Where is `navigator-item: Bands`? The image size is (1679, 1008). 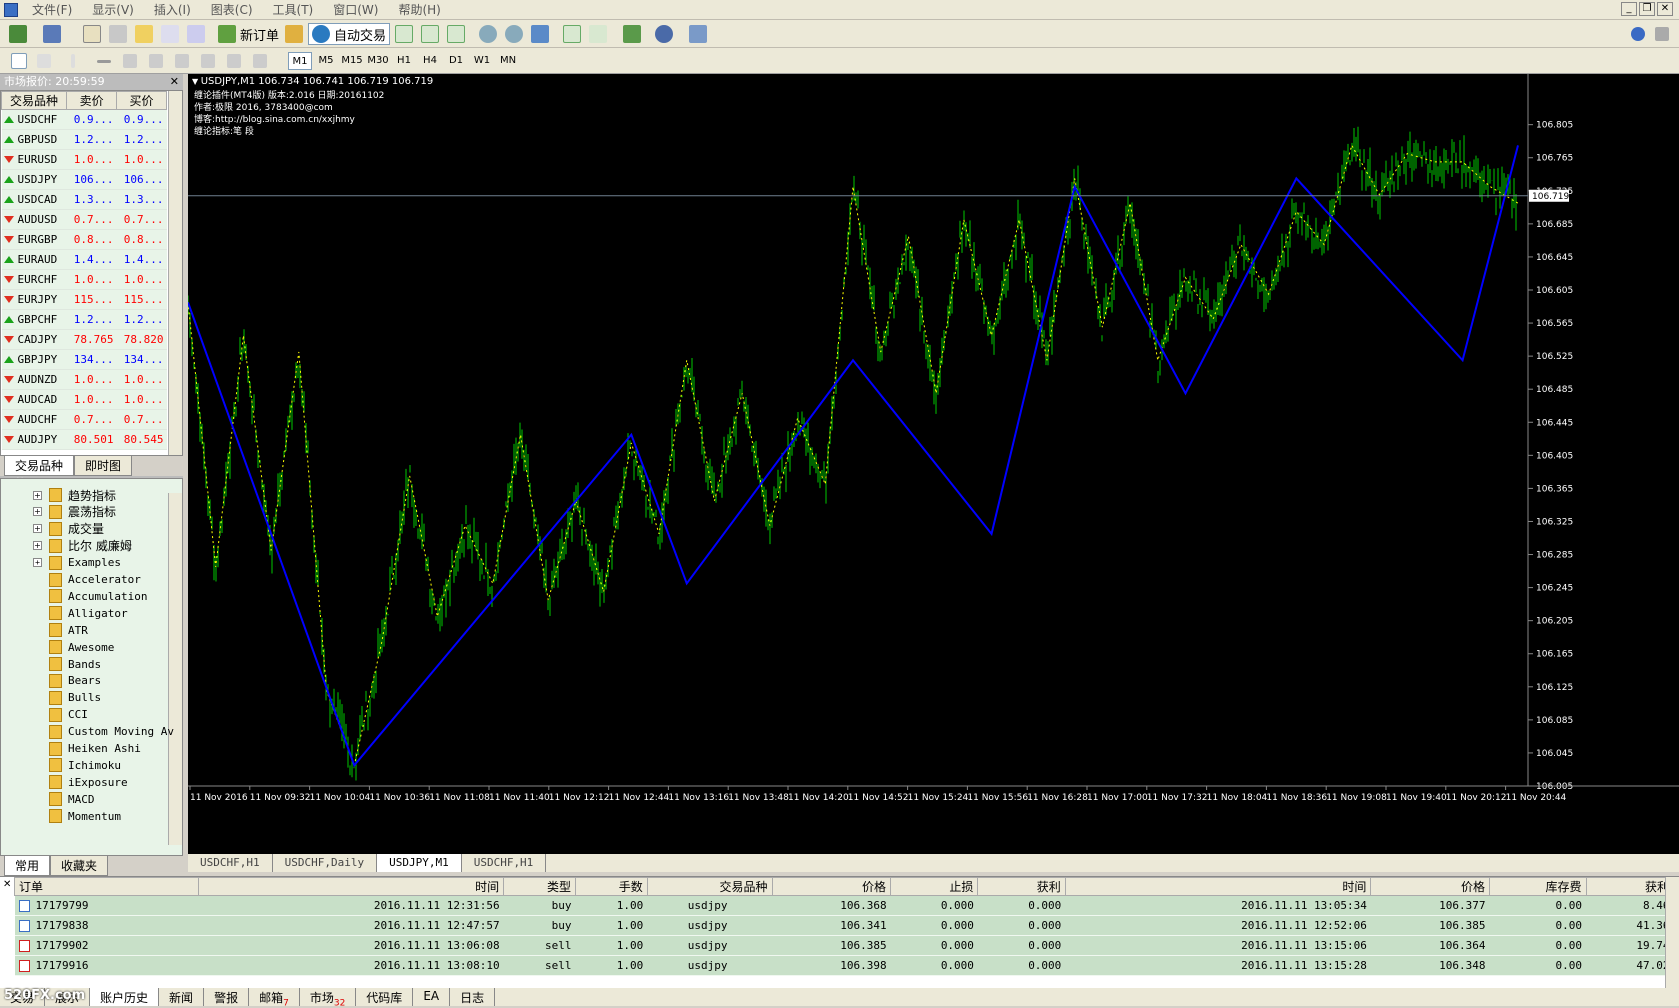 navigator-item: Bands is located at coordinates (69, 664).